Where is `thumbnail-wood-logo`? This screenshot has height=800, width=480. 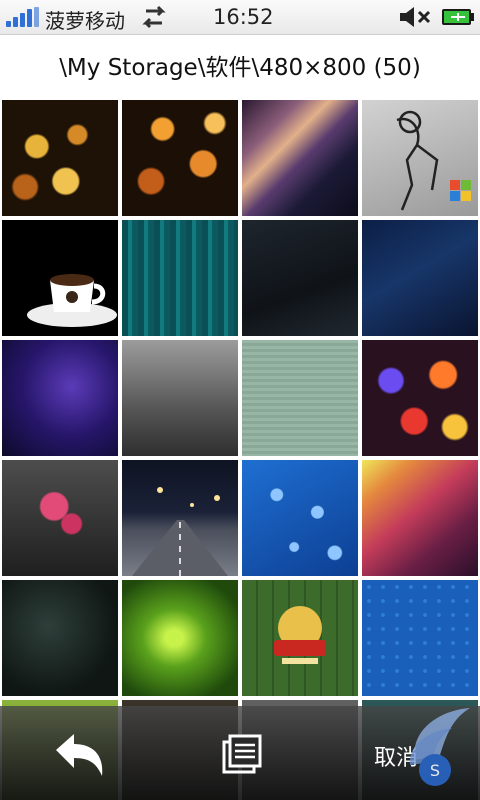
thumbnail-wood-logo is located at coordinates (300, 638).